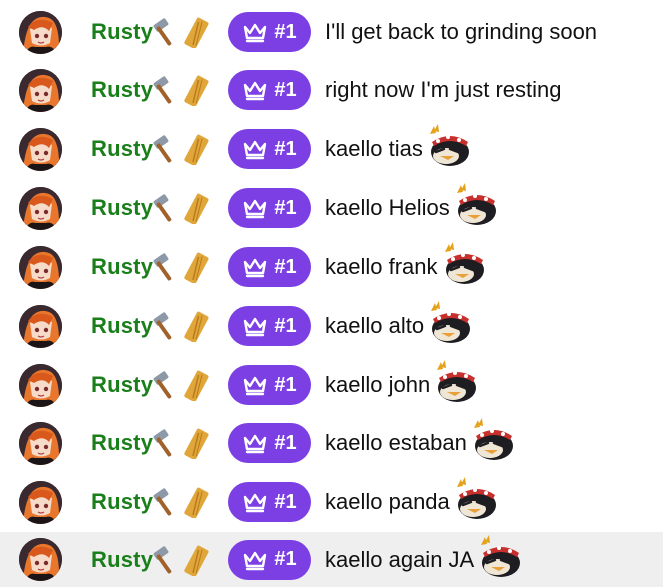  I want to click on chat-message: Rusty #1 kaello Helios, so click(331, 208).